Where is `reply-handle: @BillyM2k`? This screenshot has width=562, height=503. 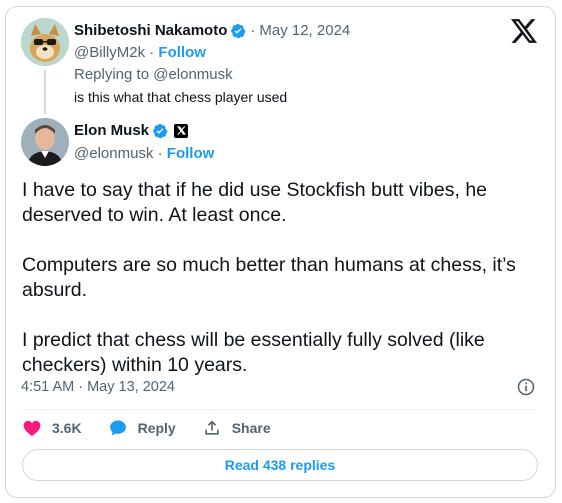
reply-handle: @BillyM2k is located at coordinates (109, 52).